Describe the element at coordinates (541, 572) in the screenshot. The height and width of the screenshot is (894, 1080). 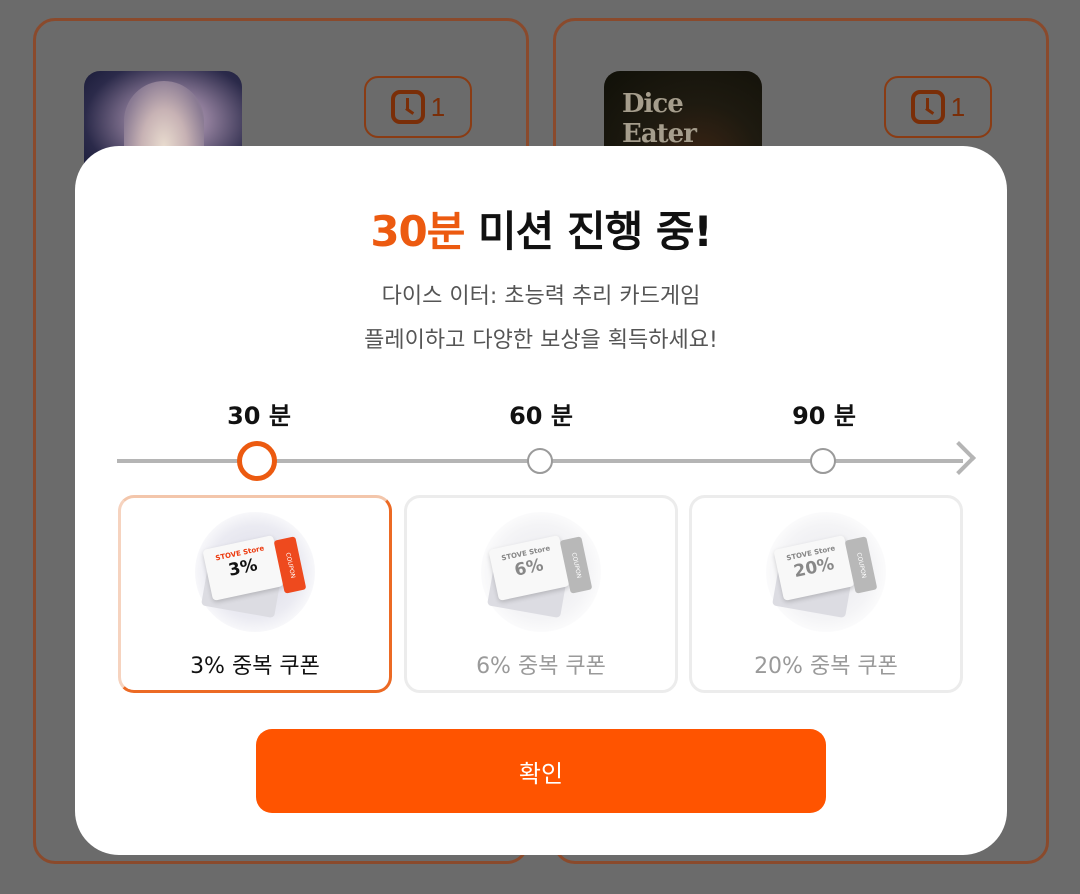
I see `coupon-icon: STOVE Store 6% COUPON` at that location.